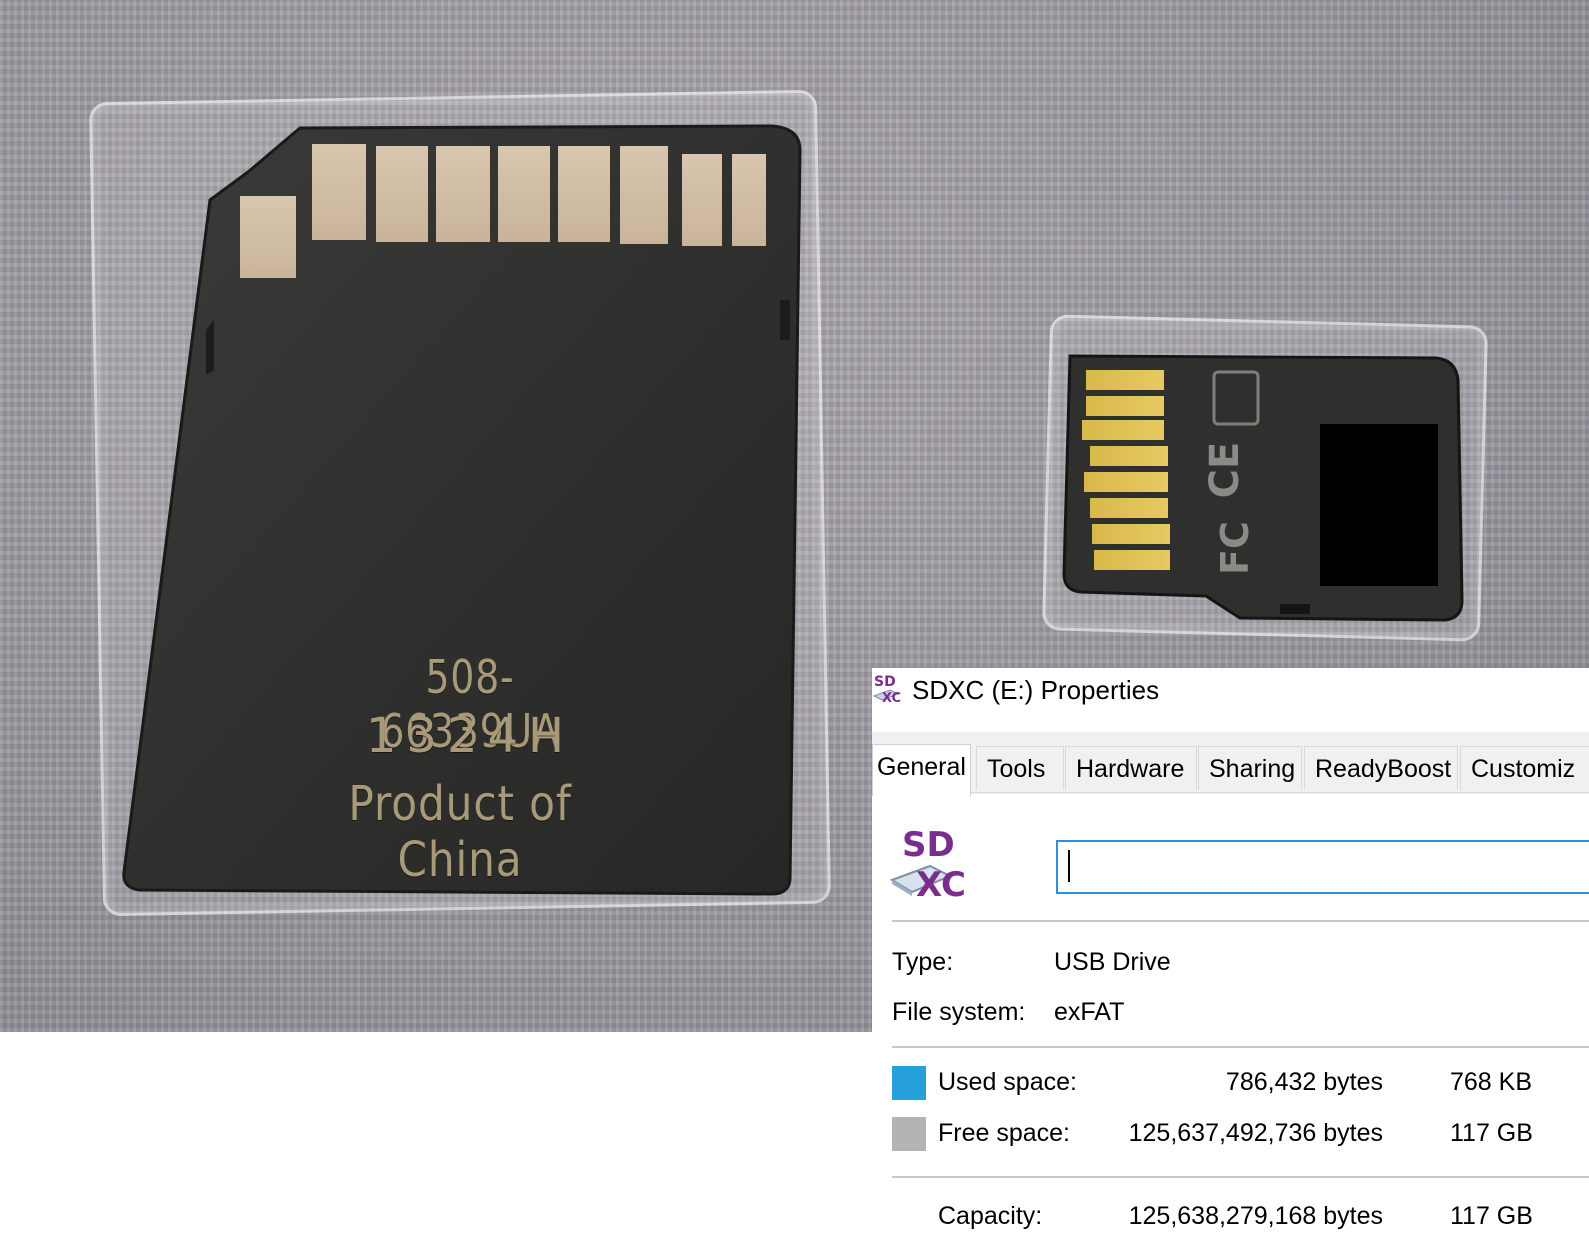  What do you see at coordinates (1225, 470) in the screenshot?
I see `ce-mark: CE` at bounding box center [1225, 470].